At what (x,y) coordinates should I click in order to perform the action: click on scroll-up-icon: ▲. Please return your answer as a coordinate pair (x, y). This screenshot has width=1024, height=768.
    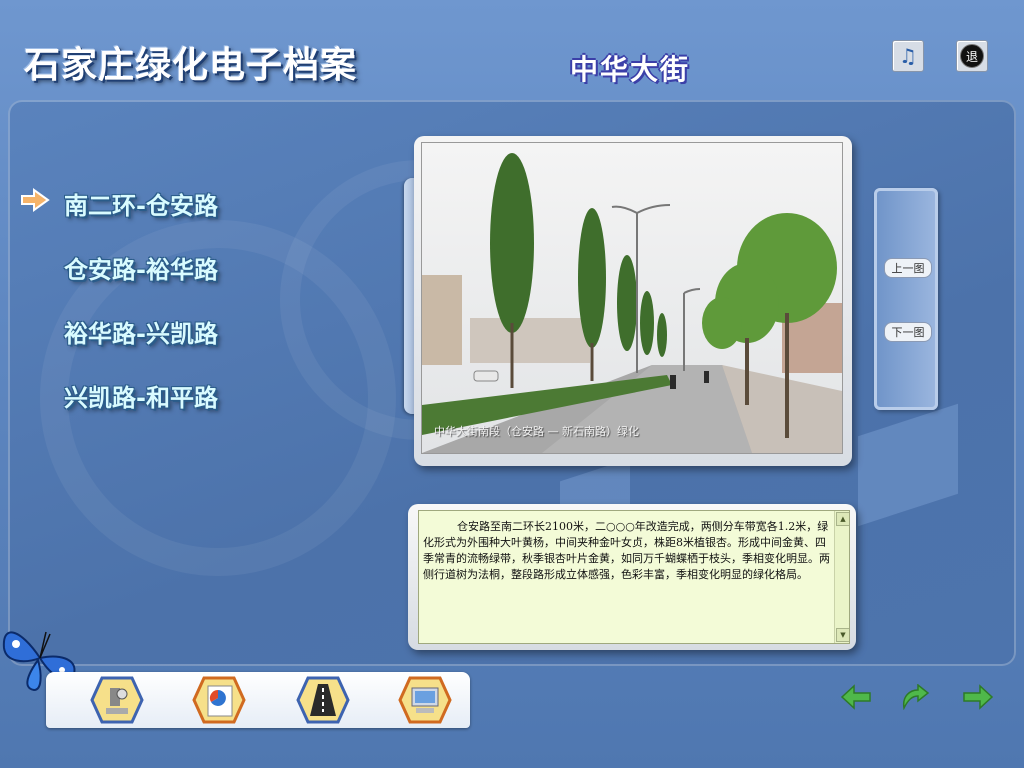
    Looking at the image, I should click on (842, 519).